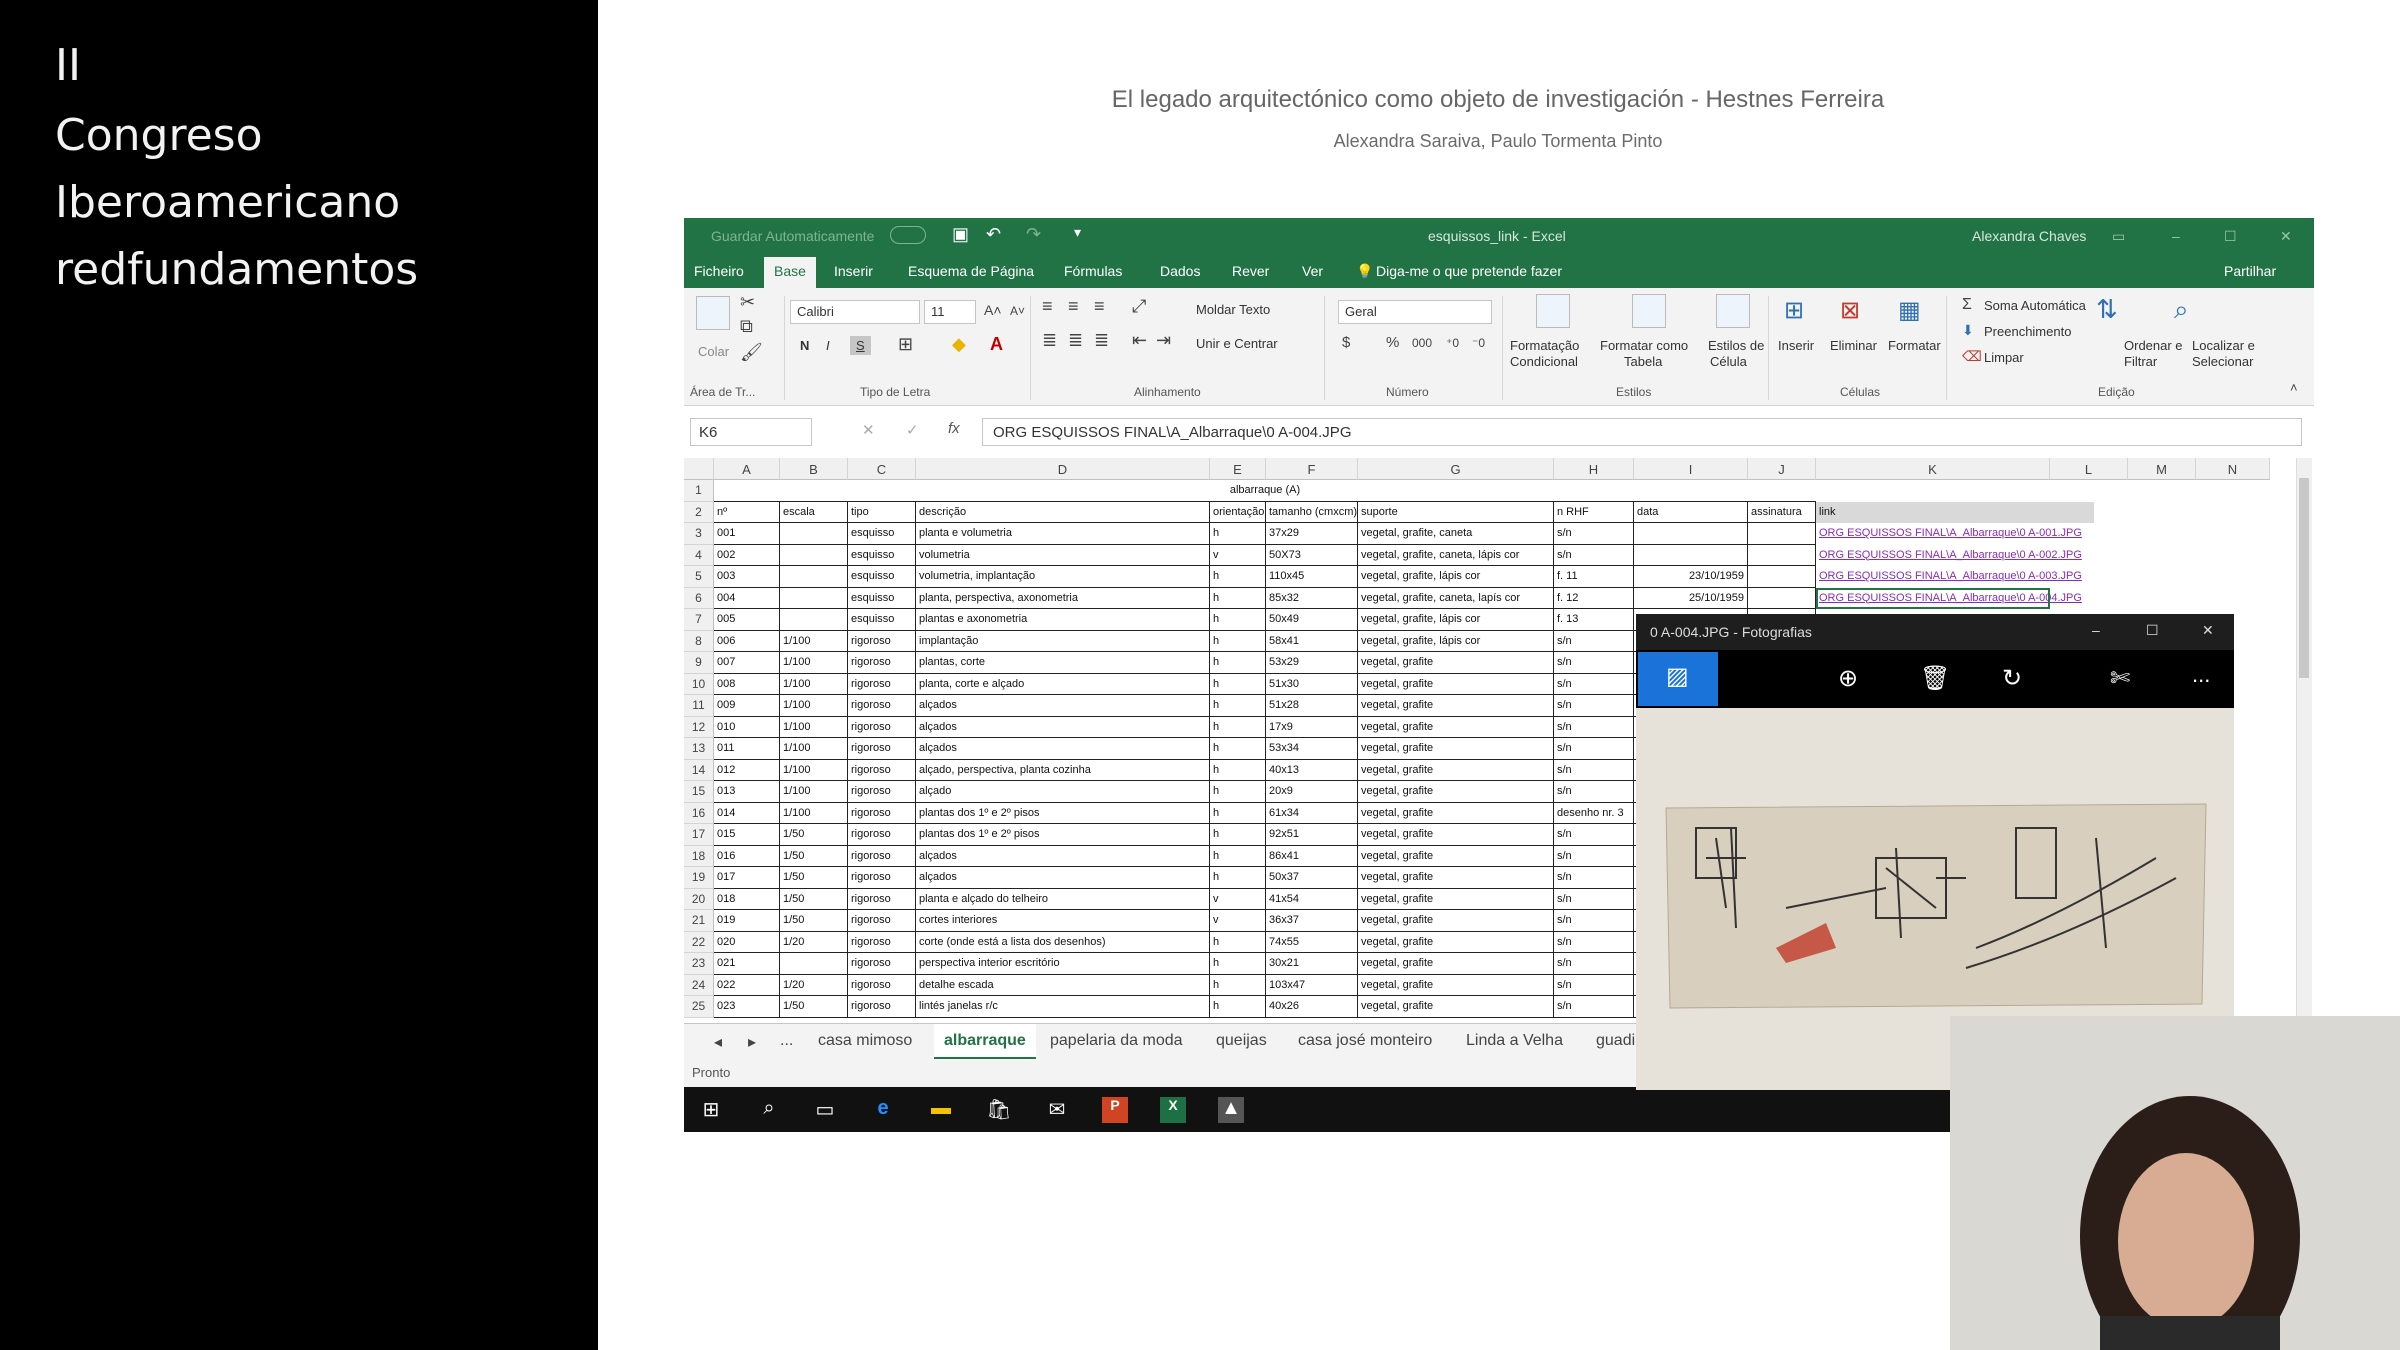 Image resolution: width=2400 pixels, height=1350 pixels. I want to click on font-size-combo: 11, so click(950, 312).